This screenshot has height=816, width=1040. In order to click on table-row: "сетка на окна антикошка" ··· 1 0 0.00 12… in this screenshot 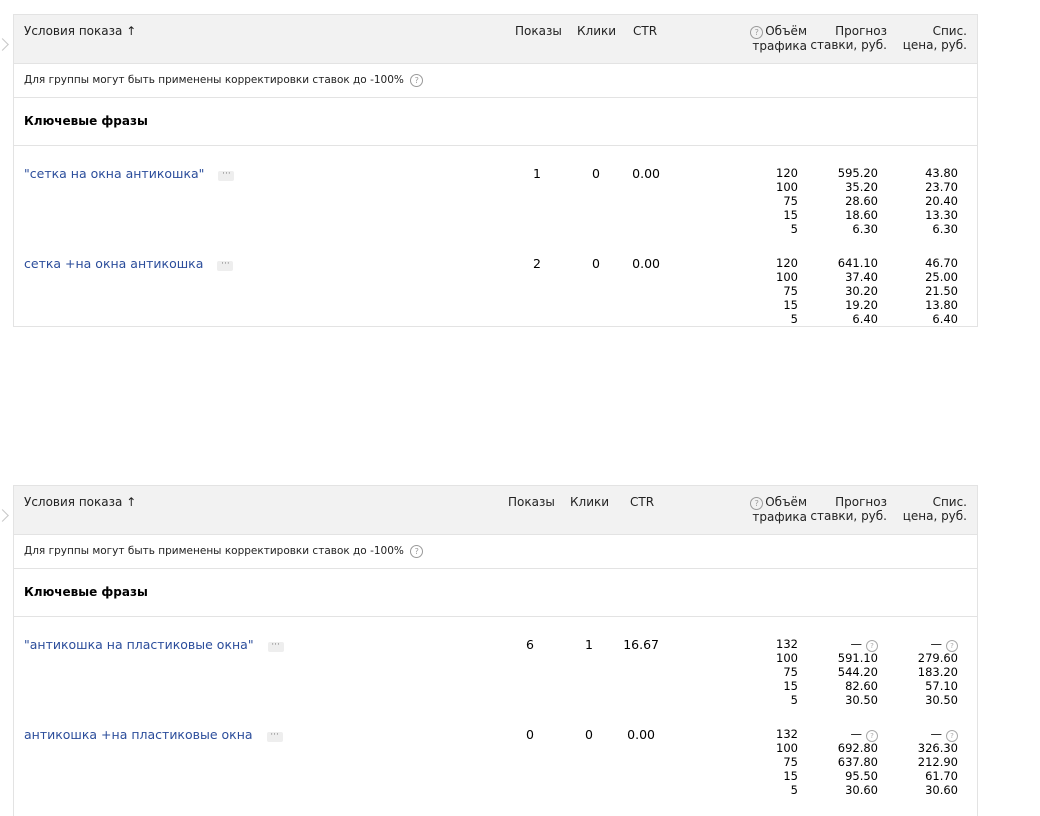, I will do `click(495, 191)`.